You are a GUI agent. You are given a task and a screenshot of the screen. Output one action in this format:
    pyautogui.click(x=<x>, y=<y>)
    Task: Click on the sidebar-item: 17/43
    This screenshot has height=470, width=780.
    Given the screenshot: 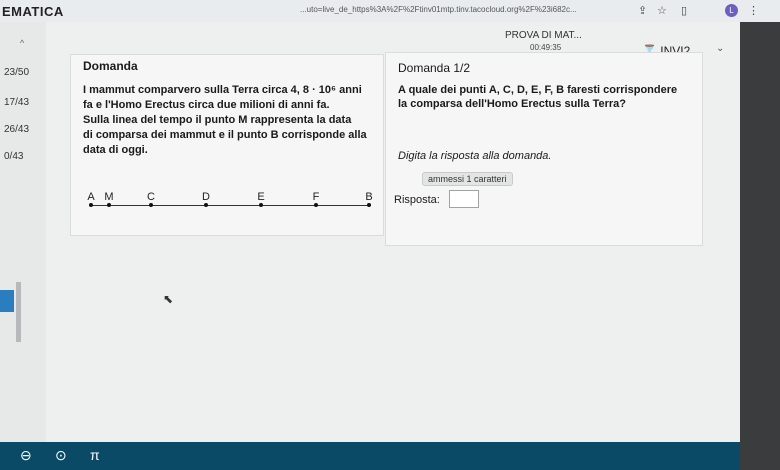 What is the action you would take?
    pyautogui.click(x=16, y=102)
    